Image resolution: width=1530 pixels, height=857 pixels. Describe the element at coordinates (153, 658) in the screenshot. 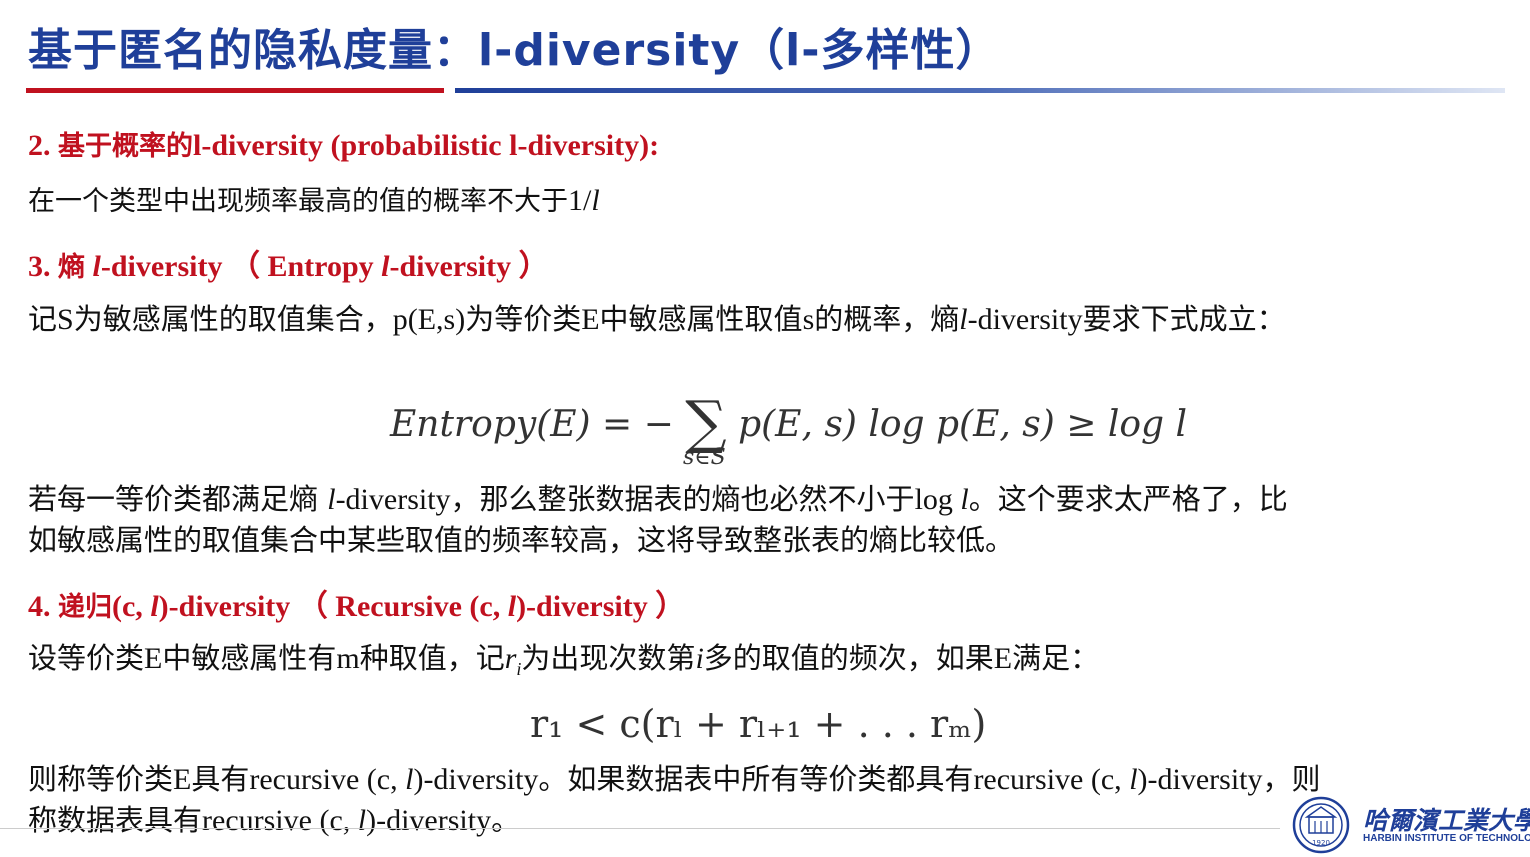

I see `s4-b: E` at that location.